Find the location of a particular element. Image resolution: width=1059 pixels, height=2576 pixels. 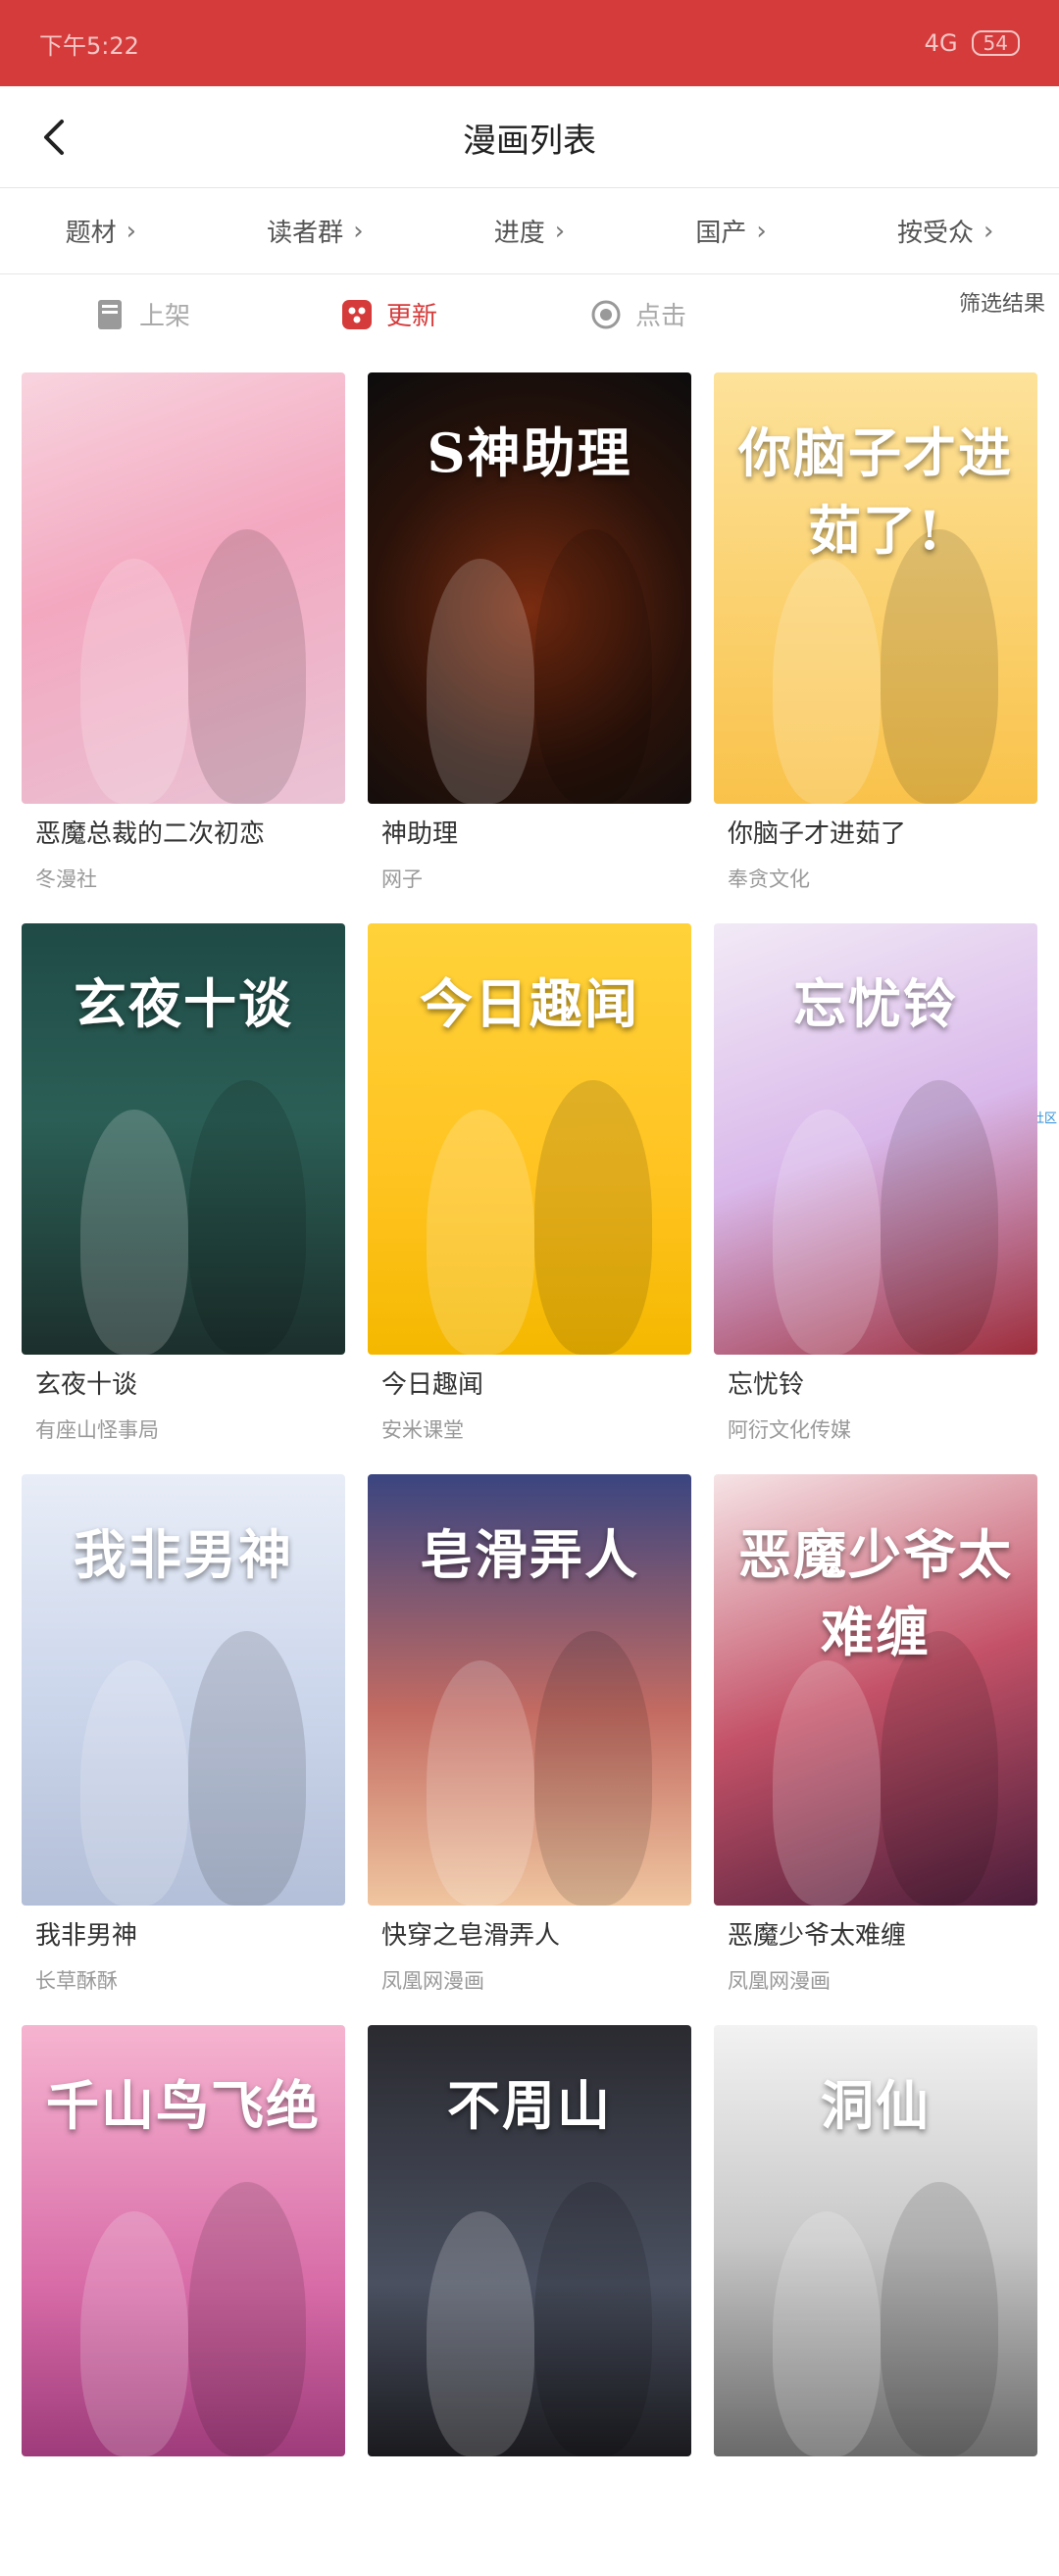

comic-author: 凤凰网漫画 is located at coordinates (432, 1981).